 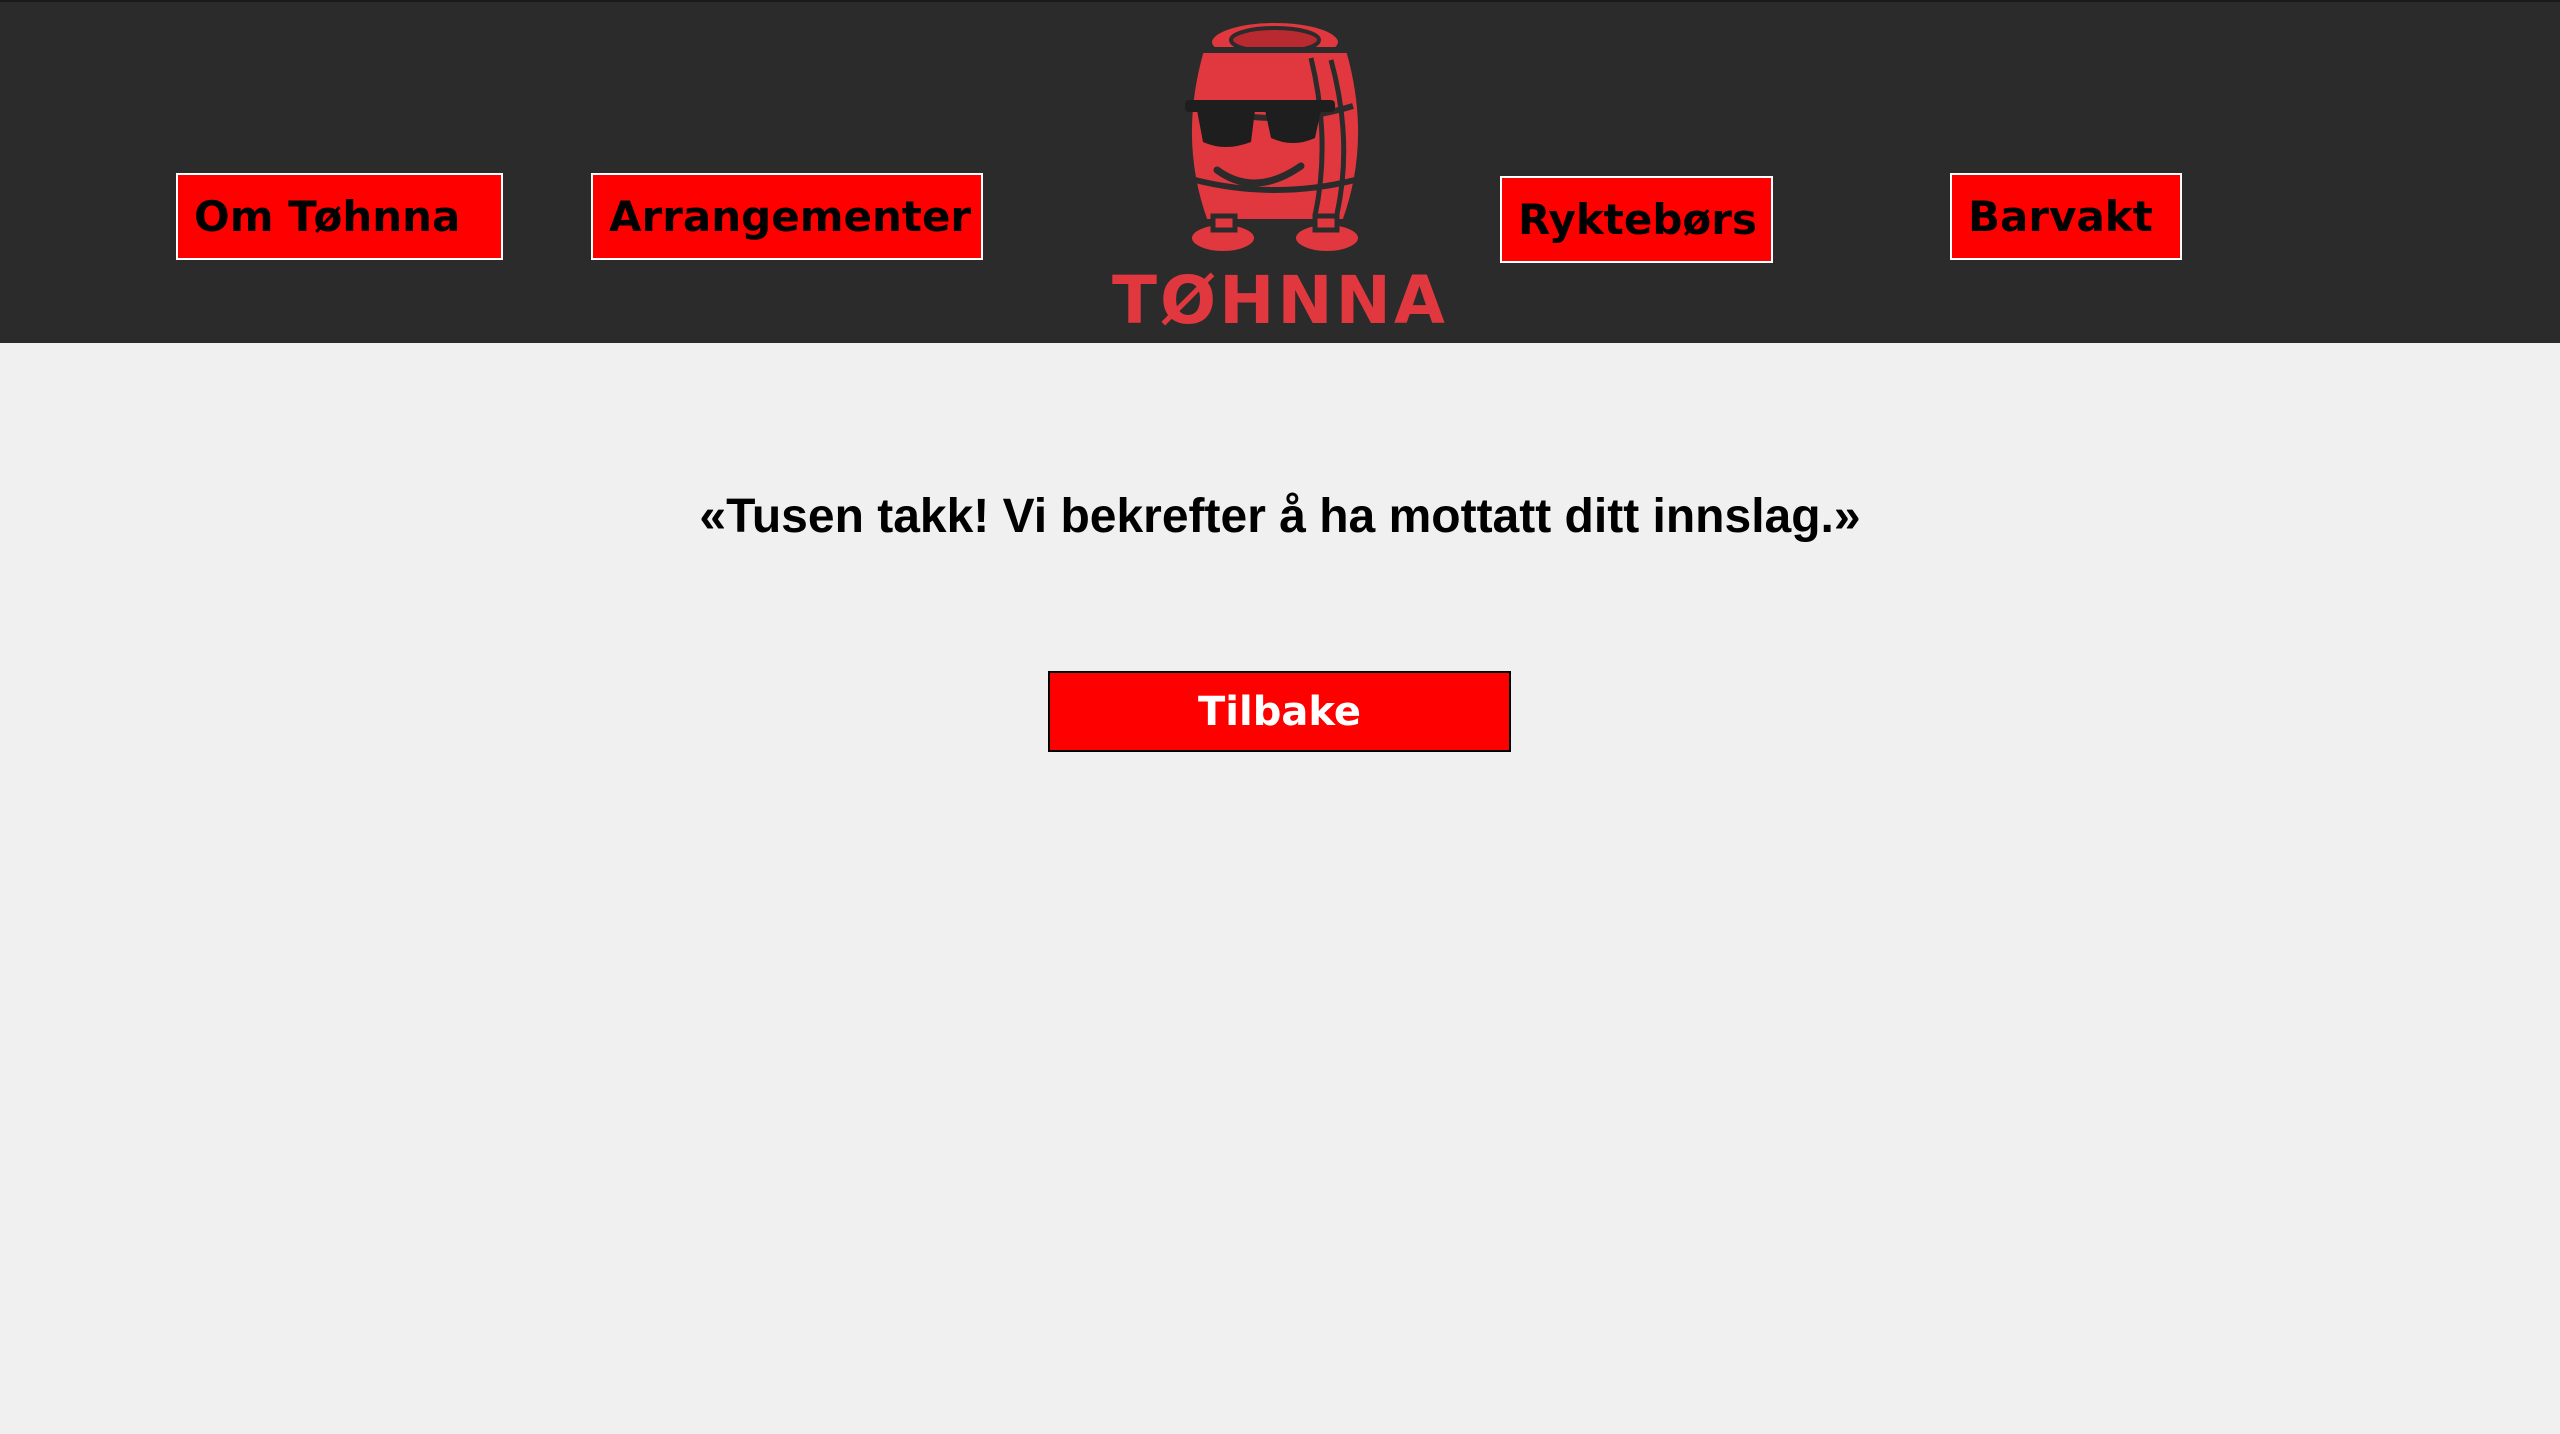 What do you see at coordinates (327, 216) in the screenshot?
I see `nav-om-tohnna-label: Om Tøhnna` at bounding box center [327, 216].